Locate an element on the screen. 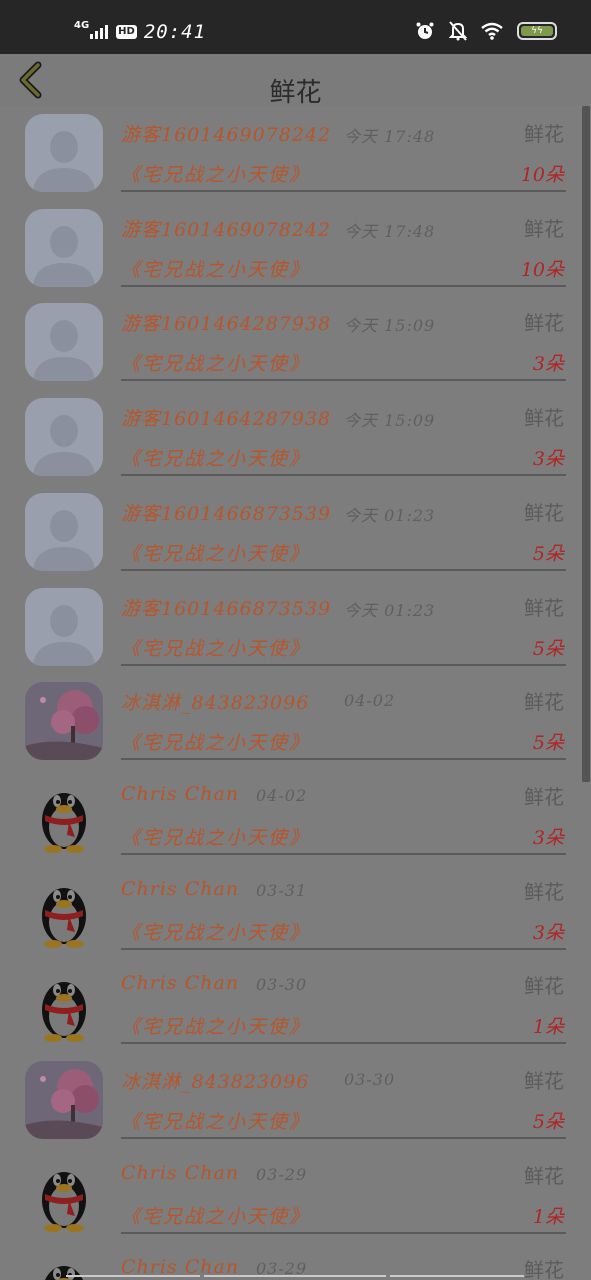 This screenshot has width=591, height=1280. list-item: Chris Chan 03-30 鲜花 《宅兄战之小天使》 1朵 is located at coordinates (290, 1005).